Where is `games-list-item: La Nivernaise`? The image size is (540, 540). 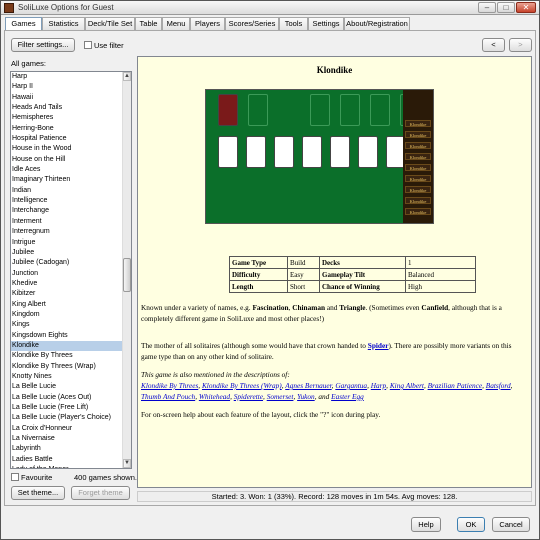
games-list-item: La Nivernaise is located at coordinates (71, 439).